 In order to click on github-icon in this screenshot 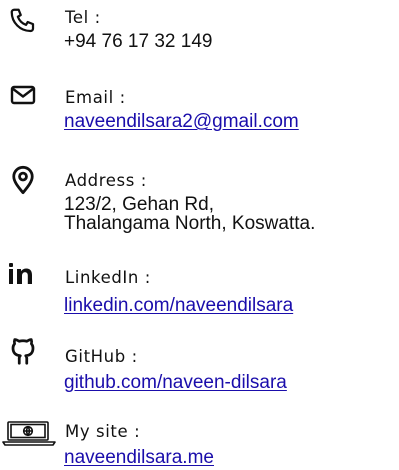, I will do `click(23, 352)`.